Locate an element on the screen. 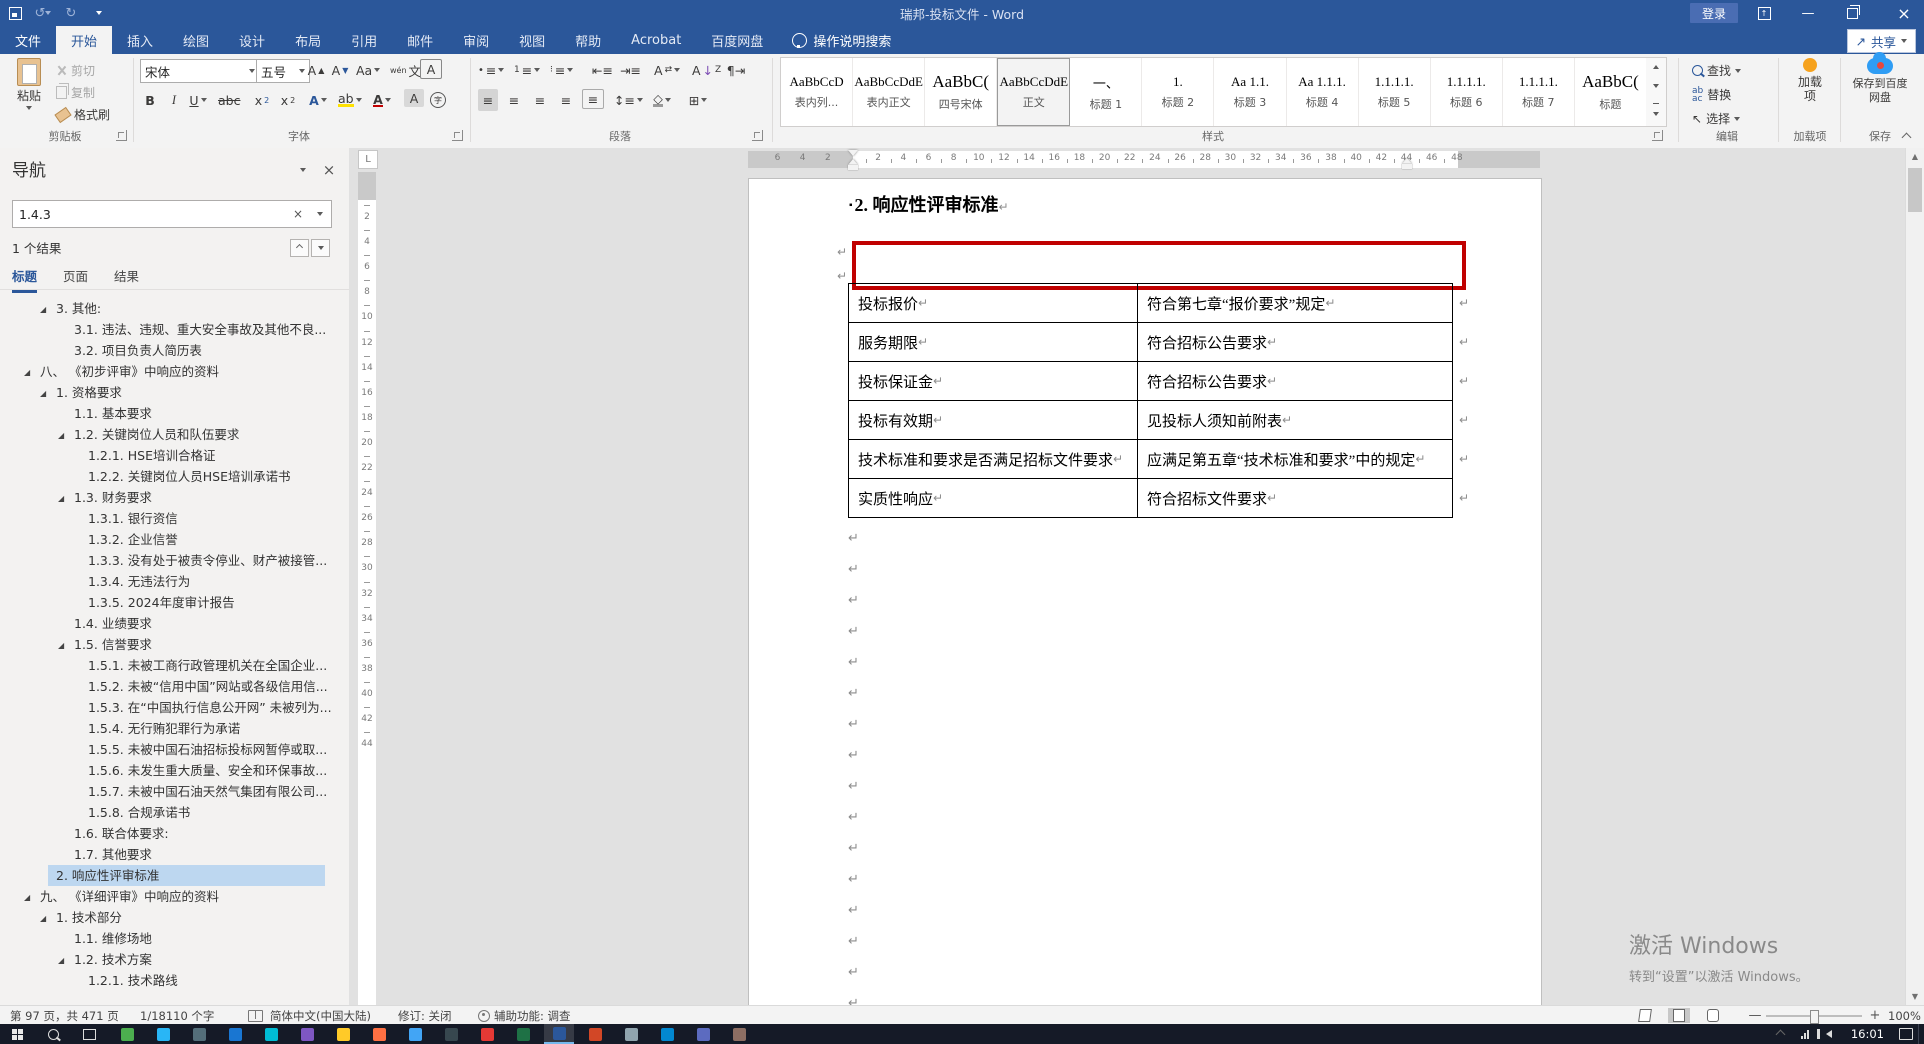 The width and height of the screenshot is (1924, 1044). styles-dialog-launcher is located at coordinates (1657, 135).